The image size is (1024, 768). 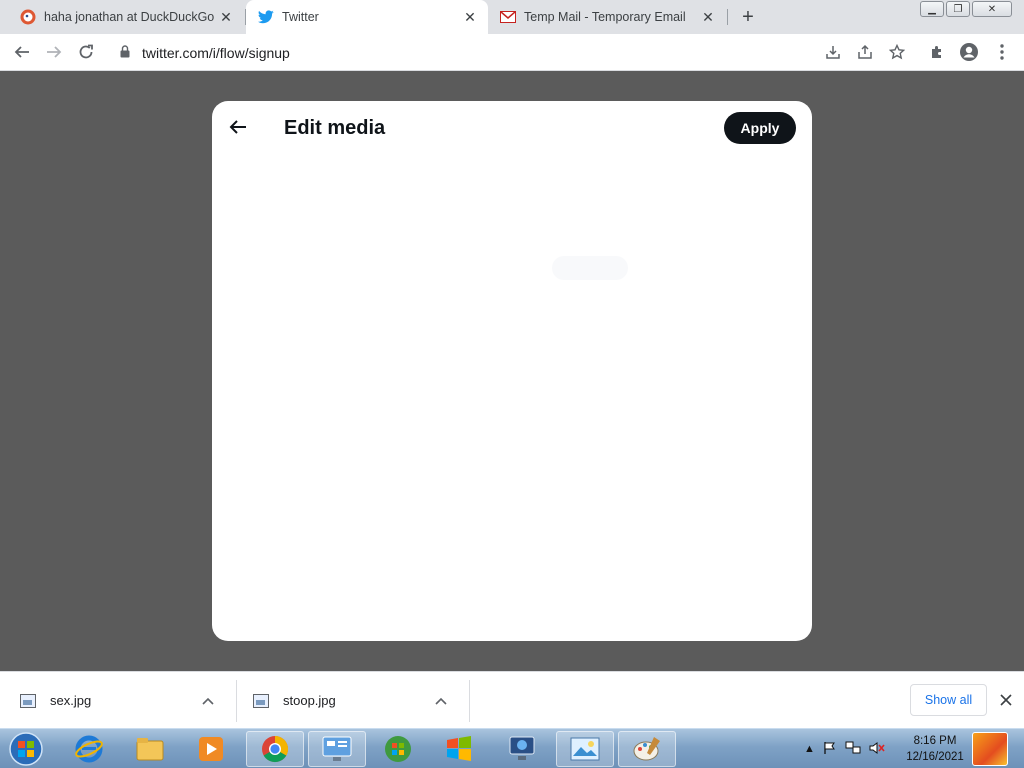 What do you see at coordinates (129, 17) in the screenshot?
I see `tab-title: haha jonathan at DuckDuckGo` at bounding box center [129, 17].